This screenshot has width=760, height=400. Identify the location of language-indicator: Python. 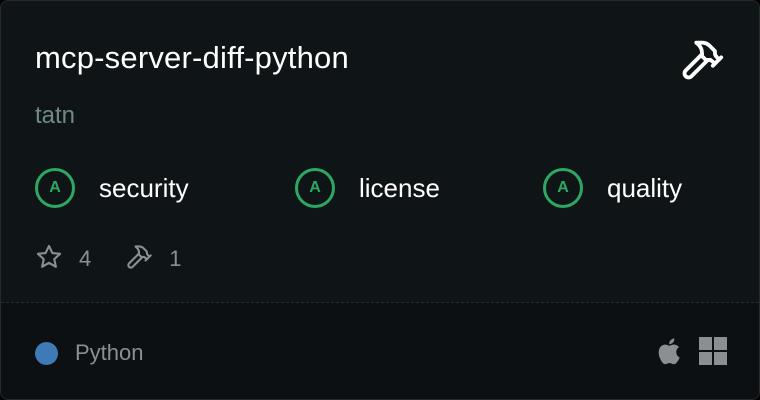
(89, 353).